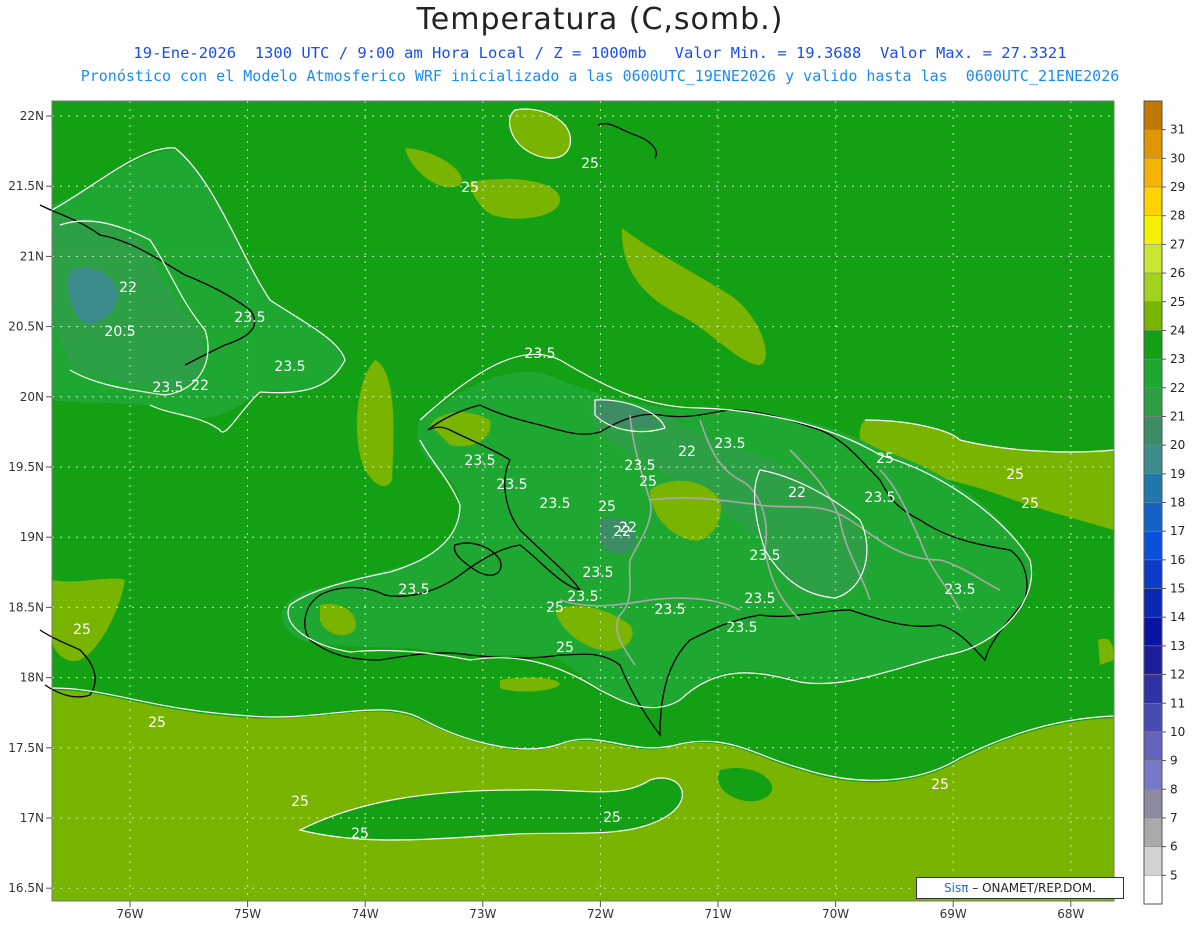  Describe the element at coordinates (1177, 388) in the screenshot. I see `colorbar-label: 22` at that location.